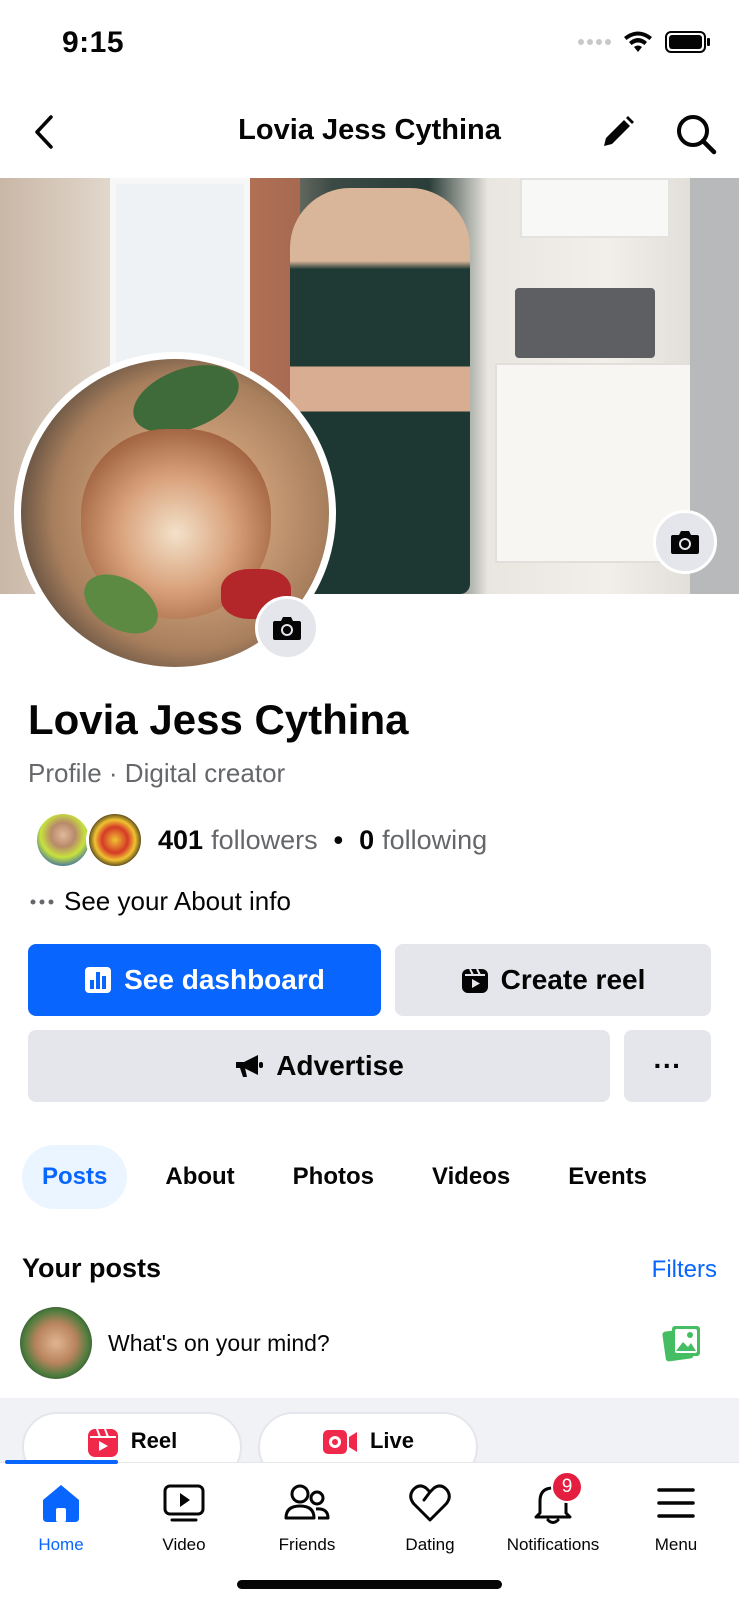  I want to click on tab-home: Home, so click(61, 1517).